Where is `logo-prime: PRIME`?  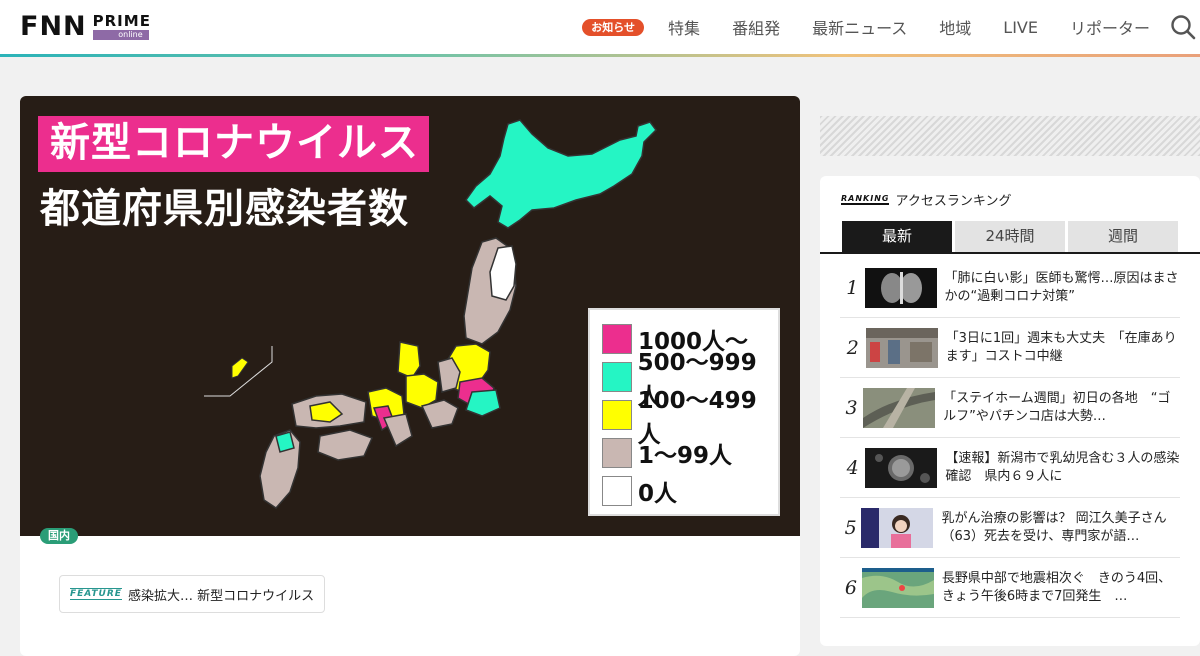
logo-prime: PRIME is located at coordinates (121, 21).